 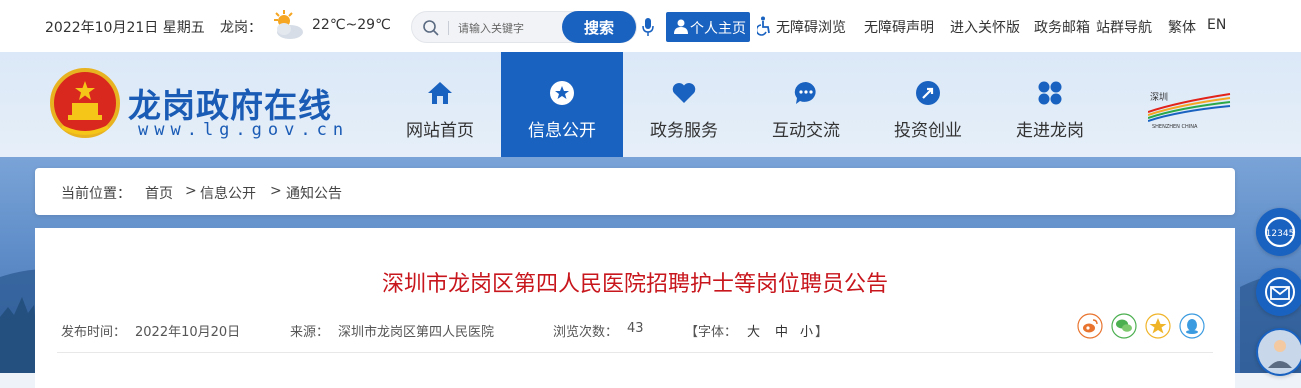 What do you see at coordinates (753, 330) in the screenshot?
I see `font-size-large: 大` at bounding box center [753, 330].